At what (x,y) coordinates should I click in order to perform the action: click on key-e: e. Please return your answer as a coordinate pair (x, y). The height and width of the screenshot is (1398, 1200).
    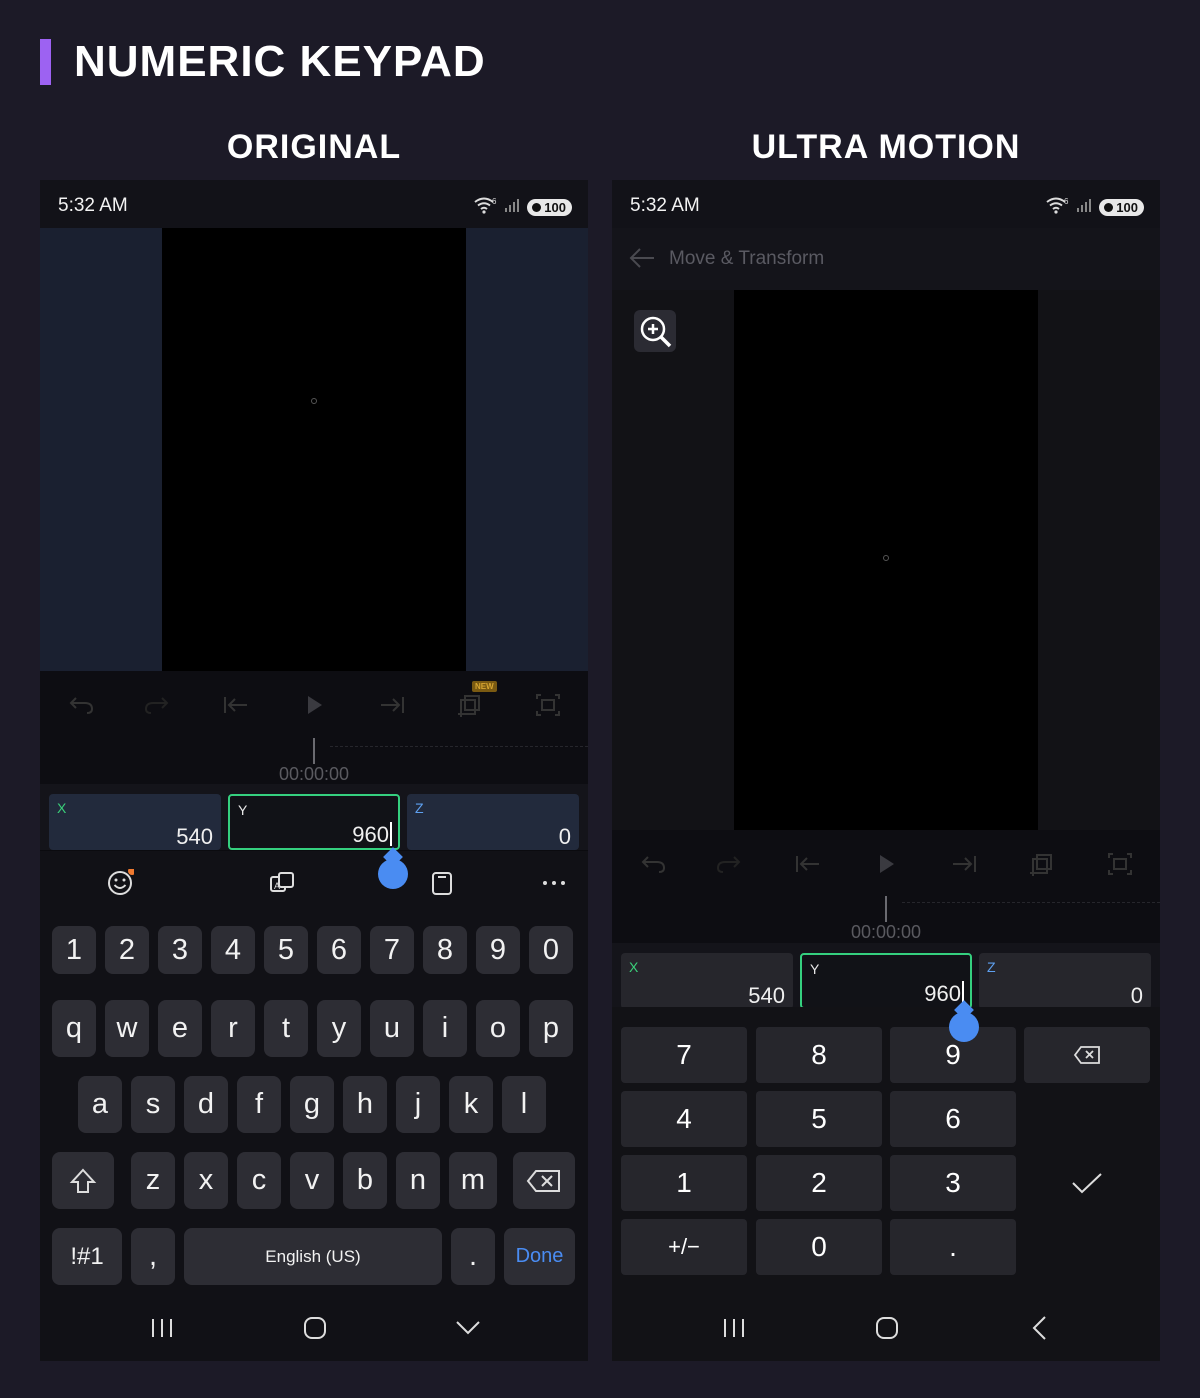
    Looking at the image, I should click on (180, 1028).